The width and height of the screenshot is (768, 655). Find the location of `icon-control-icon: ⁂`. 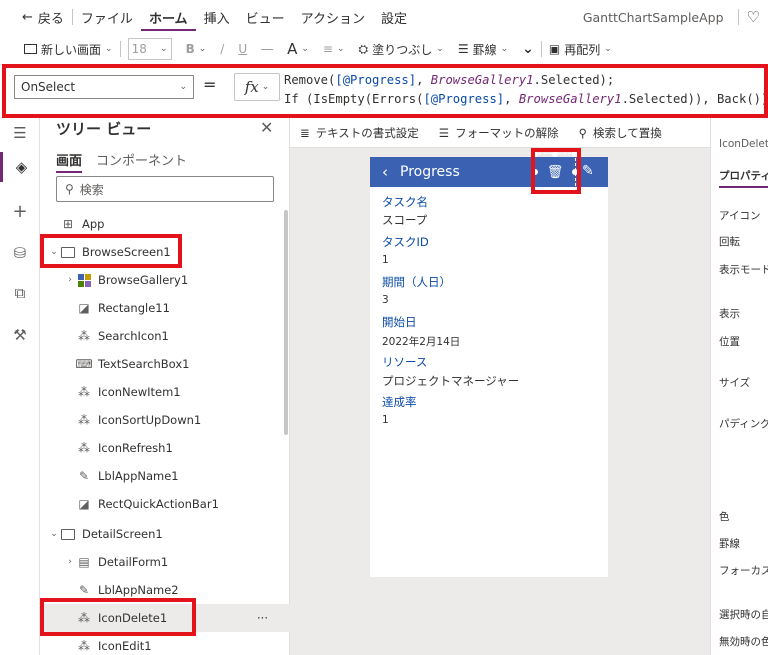

icon-control-icon: ⁂ is located at coordinates (84, 336).